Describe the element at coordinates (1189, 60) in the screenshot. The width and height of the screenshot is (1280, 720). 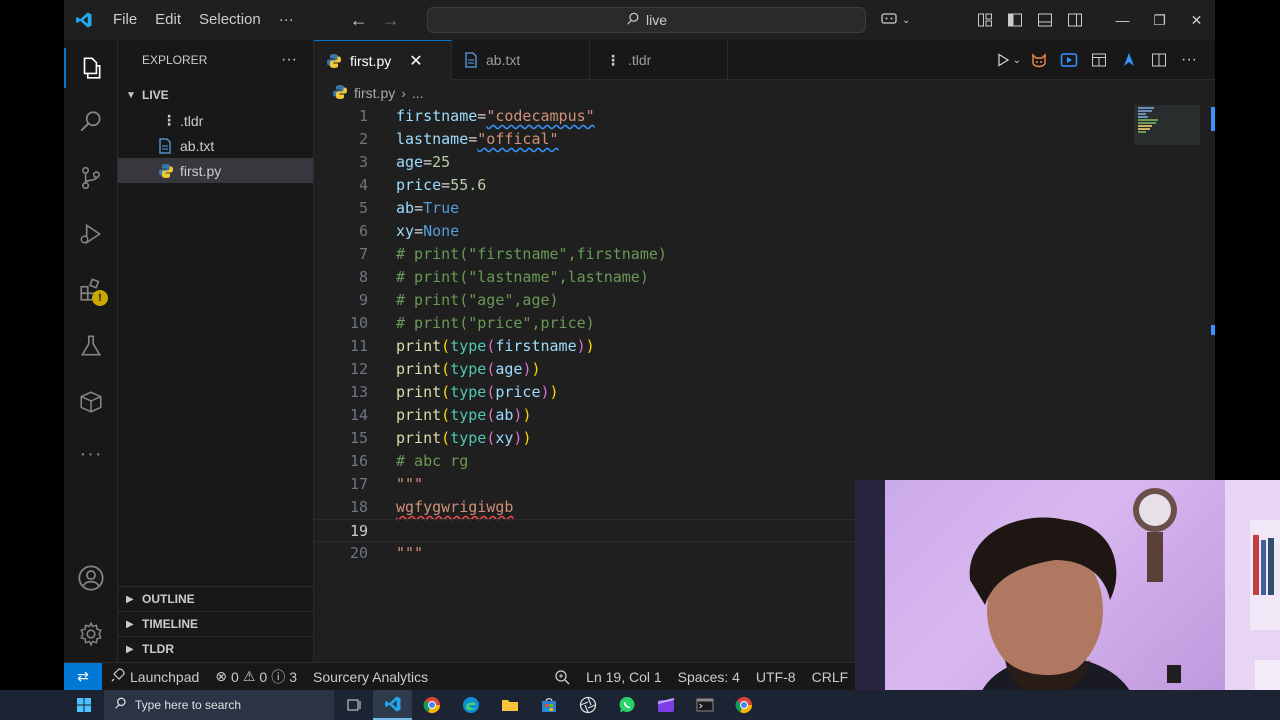
I see `more-actions-icon: ···` at that location.